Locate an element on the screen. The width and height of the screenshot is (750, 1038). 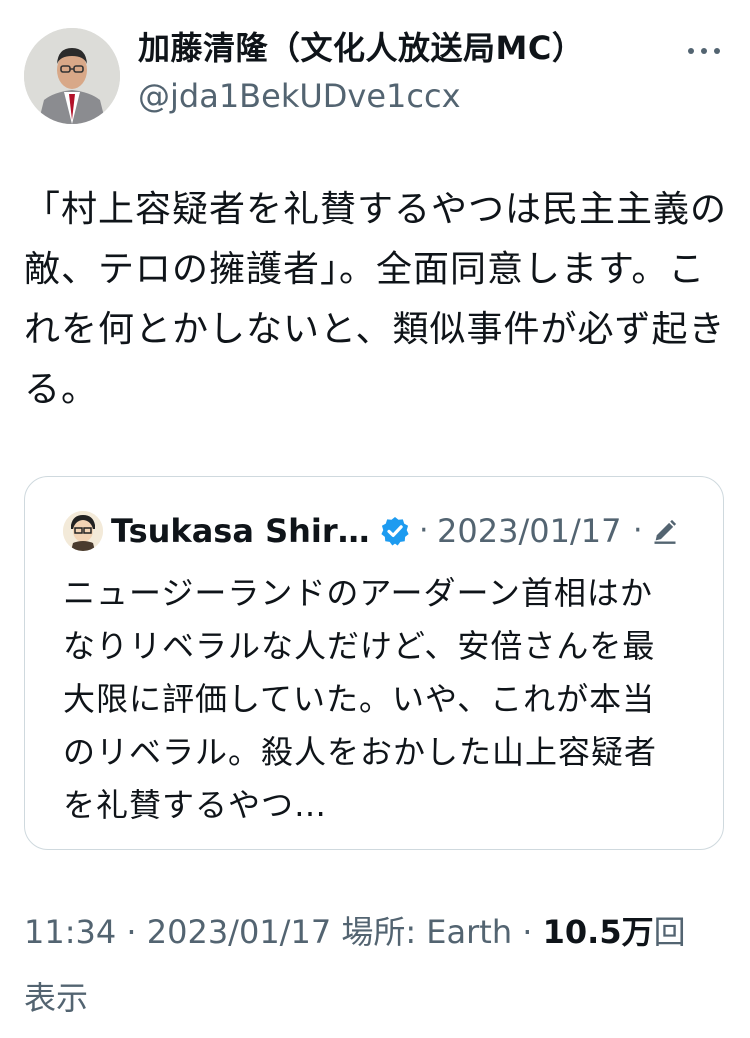
person-icon is located at coordinates (72, 76).